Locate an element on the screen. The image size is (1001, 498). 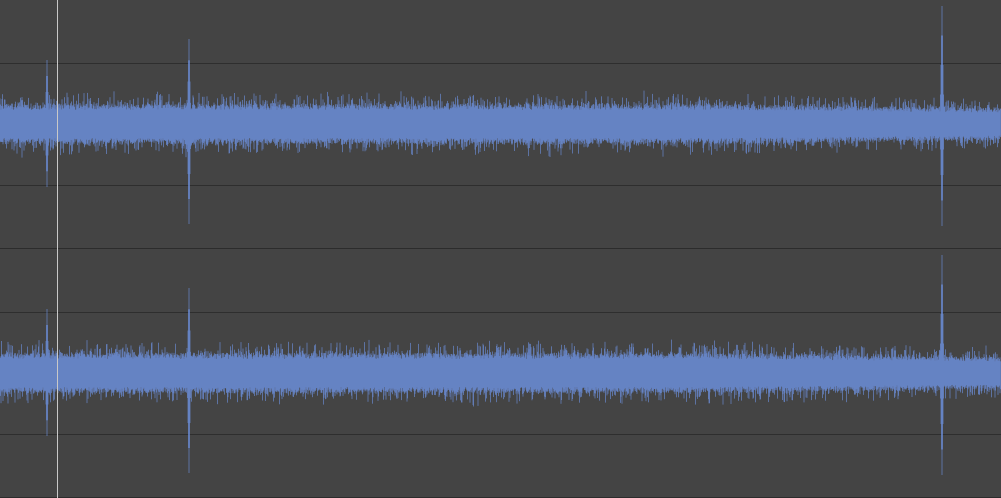
playhead-line is located at coordinates (57, 249).